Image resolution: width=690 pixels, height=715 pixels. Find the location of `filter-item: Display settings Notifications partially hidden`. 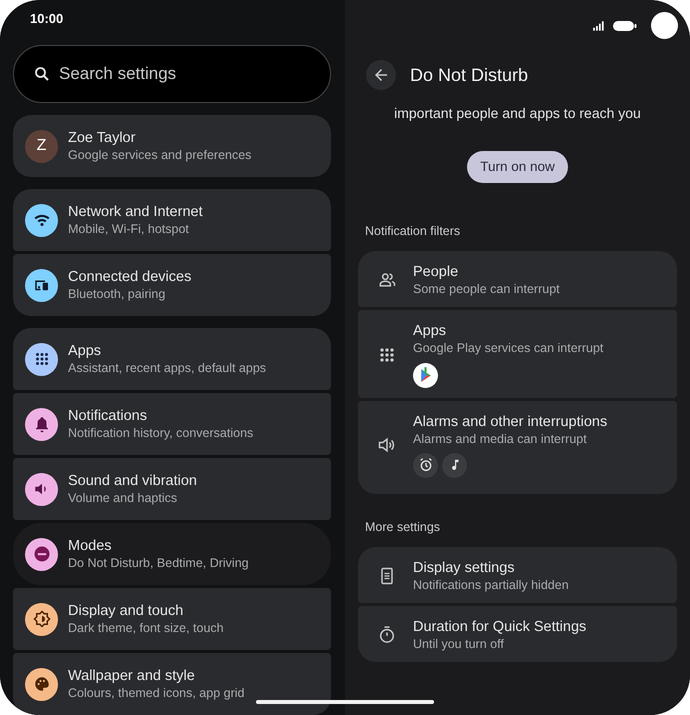

filter-item: Display settings Notifications partially hidden is located at coordinates (517, 574).